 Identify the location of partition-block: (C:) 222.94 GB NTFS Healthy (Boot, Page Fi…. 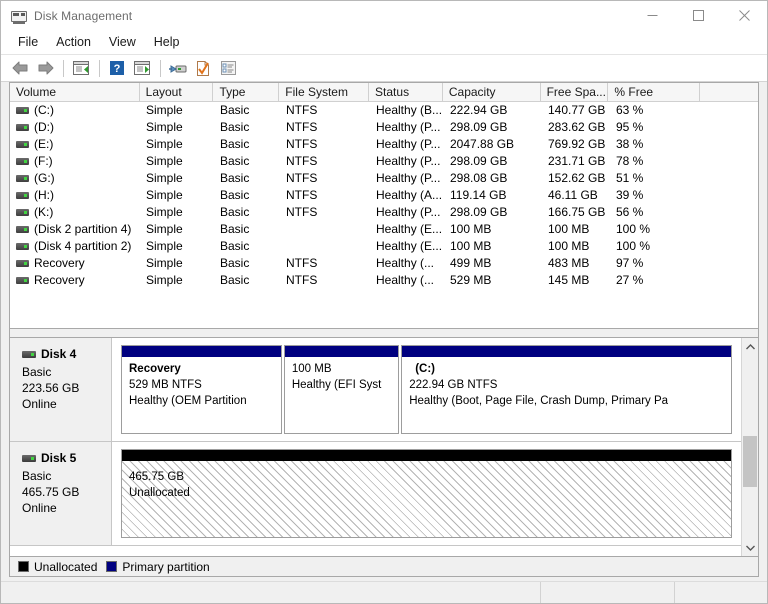
(566, 389).